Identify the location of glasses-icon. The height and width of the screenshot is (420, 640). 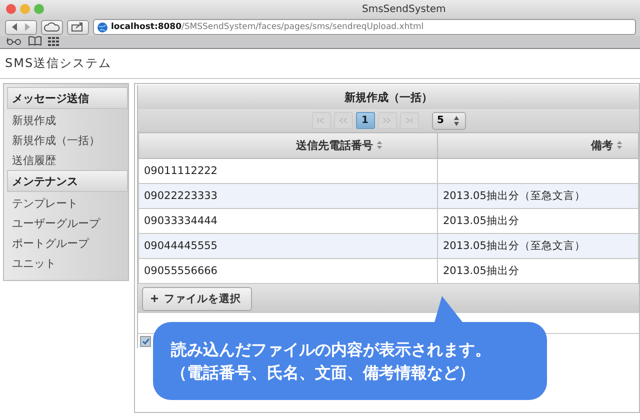
(14, 41).